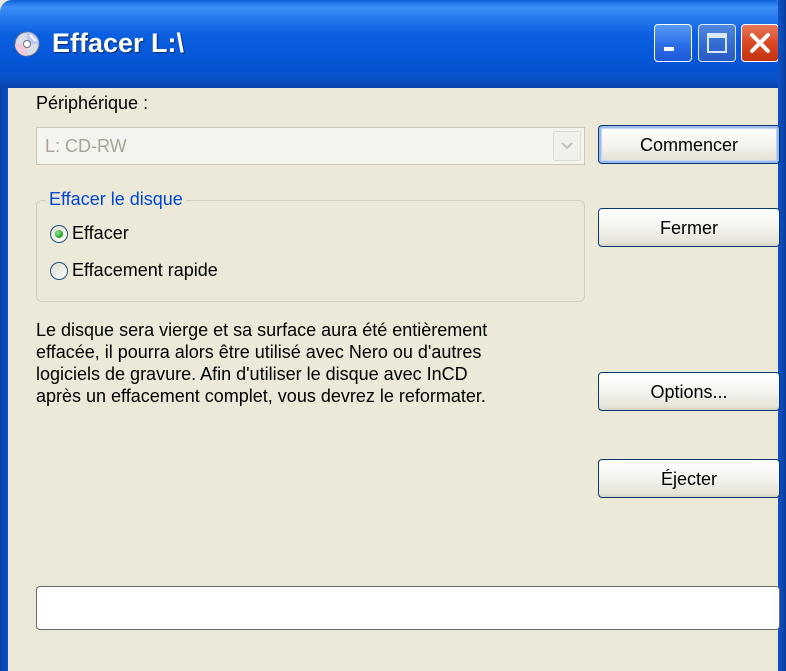 Image resolution: width=786 pixels, height=671 pixels. I want to click on cd-disc-icon, so click(27, 44).